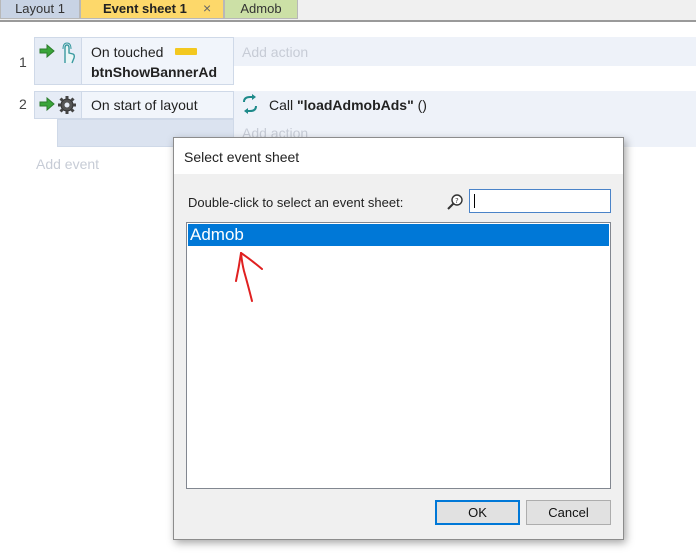 This screenshot has height=559, width=696. Describe the element at coordinates (477, 512) in the screenshot. I see `ok-button: OK` at that location.